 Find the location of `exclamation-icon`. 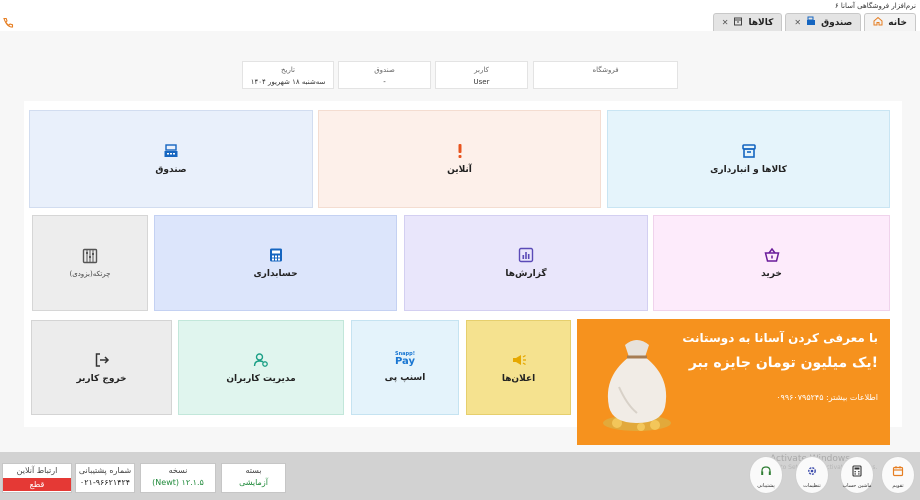

exclamation-icon is located at coordinates (460, 151).